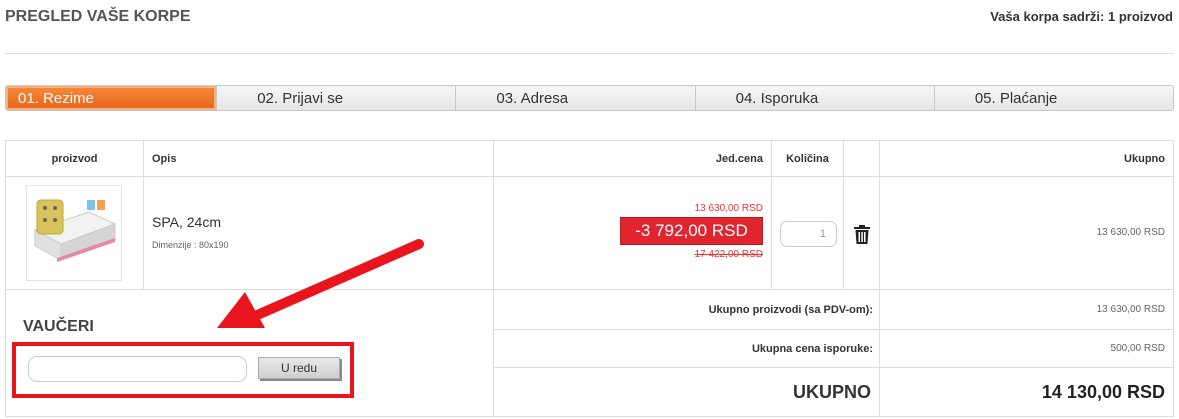 The width and height of the screenshot is (1179, 419). I want to click on col-total: Ukupno, so click(1144, 158).